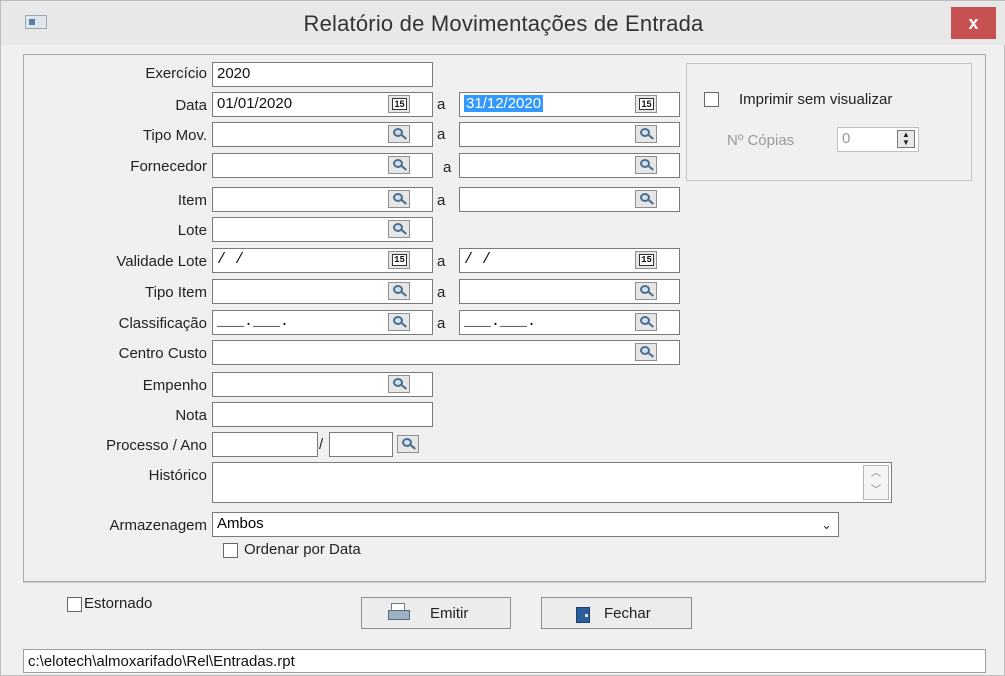 The height and width of the screenshot is (676, 1005). Describe the element at coordinates (322, 414) in the screenshot. I see `nota-input` at that location.